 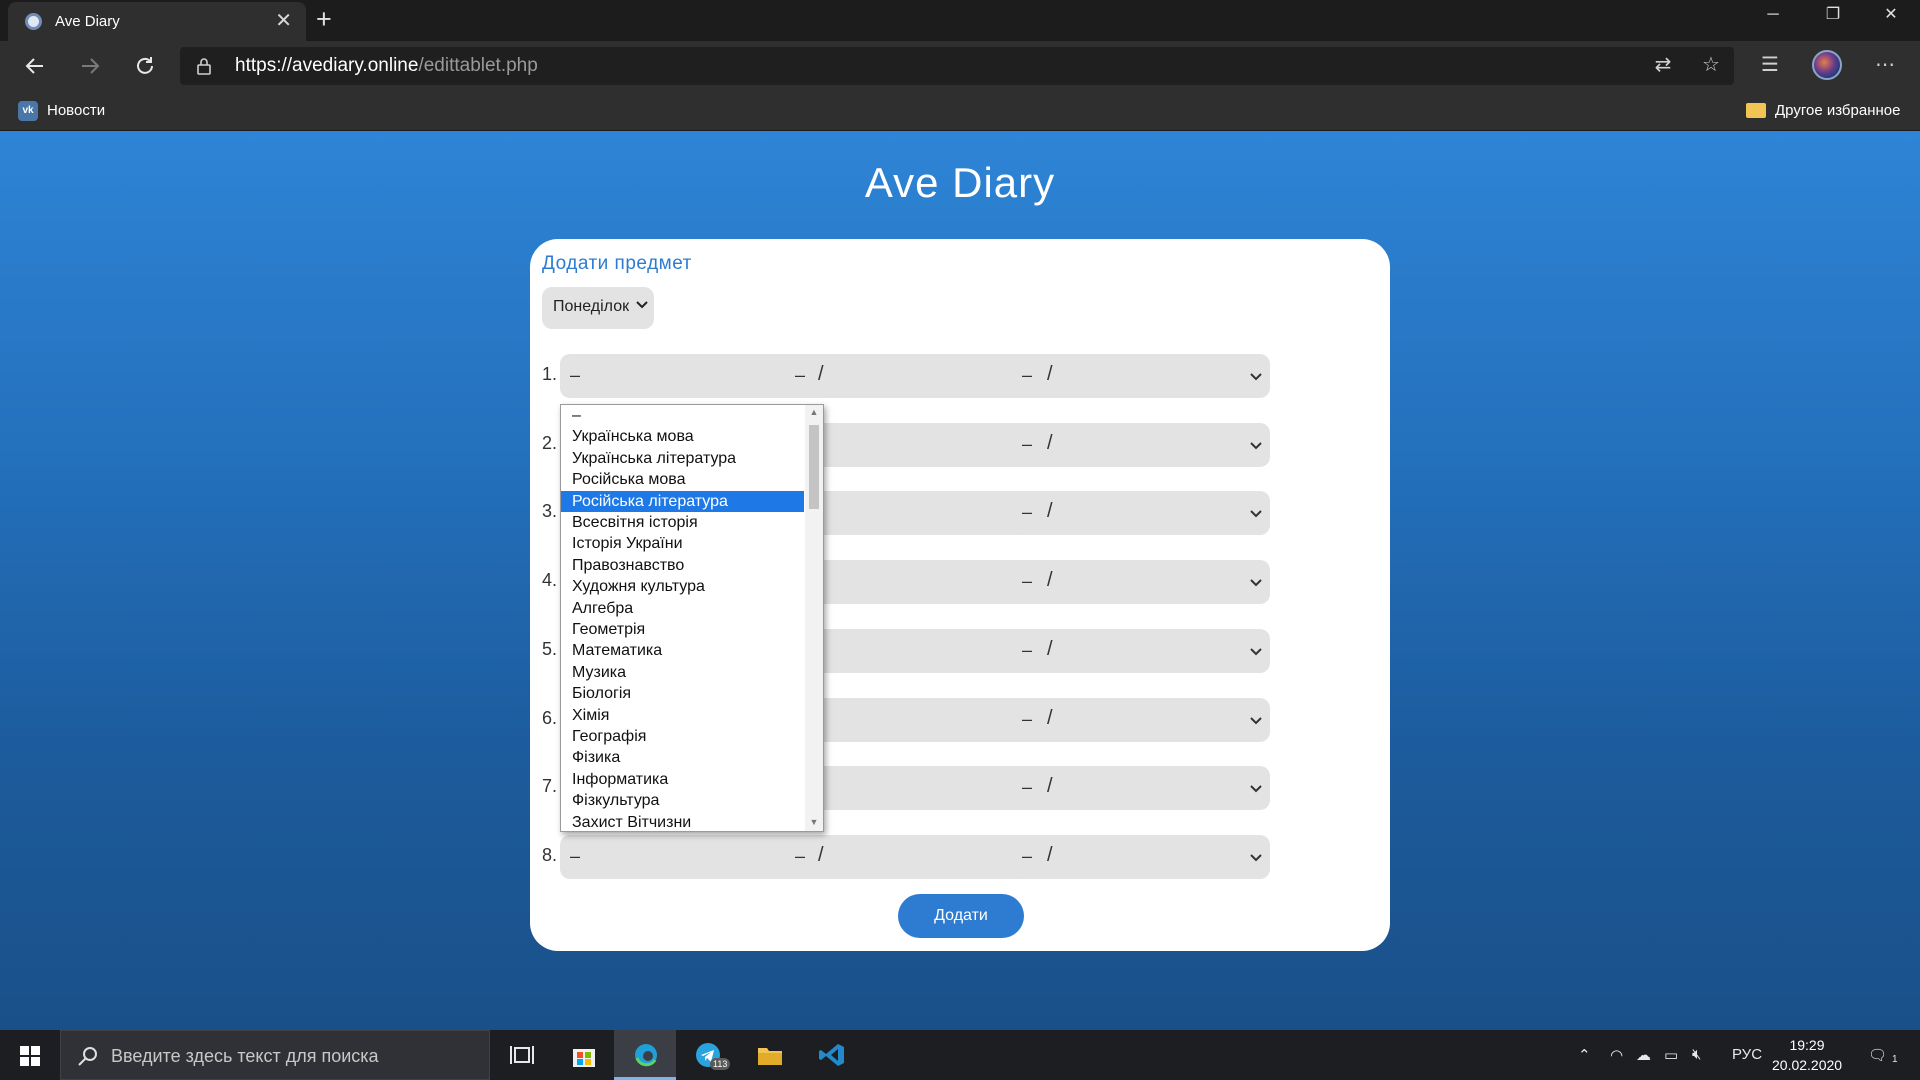 I want to click on card-heading: Додати предмет, so click(x=617, y=263).